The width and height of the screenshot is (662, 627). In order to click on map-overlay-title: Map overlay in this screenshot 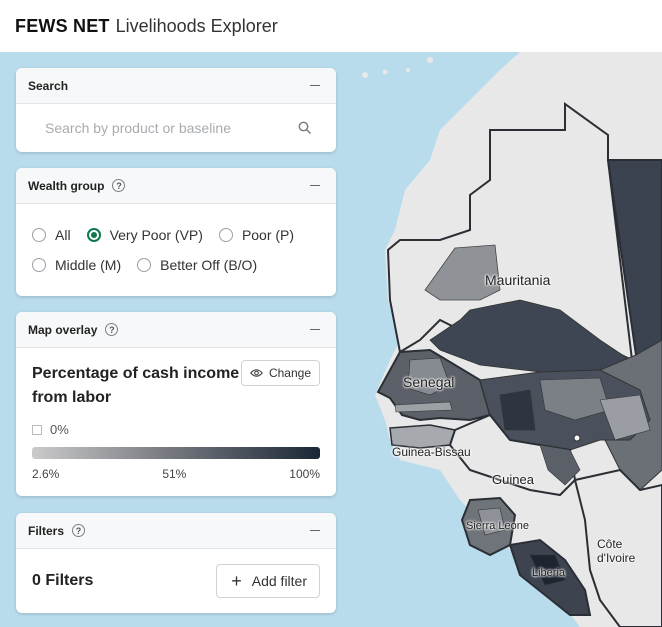, I will do `click(63, 329)`.